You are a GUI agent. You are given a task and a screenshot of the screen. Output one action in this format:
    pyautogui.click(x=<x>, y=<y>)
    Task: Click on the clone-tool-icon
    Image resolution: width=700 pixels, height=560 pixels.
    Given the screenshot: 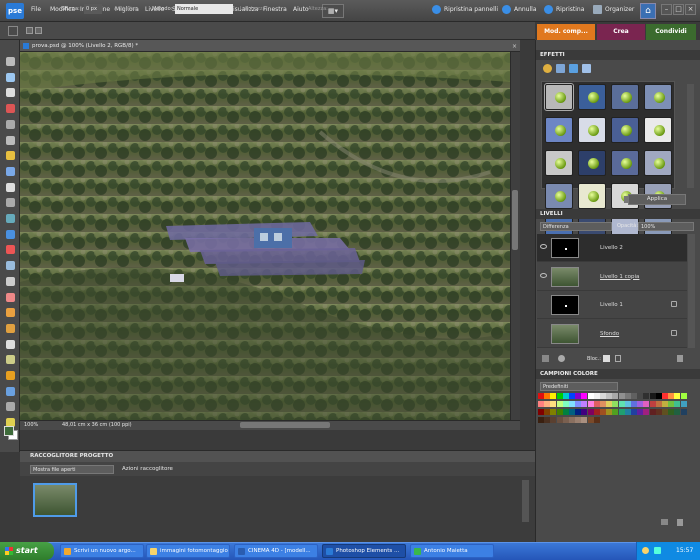 What is the action you would take?
    pyautogui.click(x=10, y=281)
    